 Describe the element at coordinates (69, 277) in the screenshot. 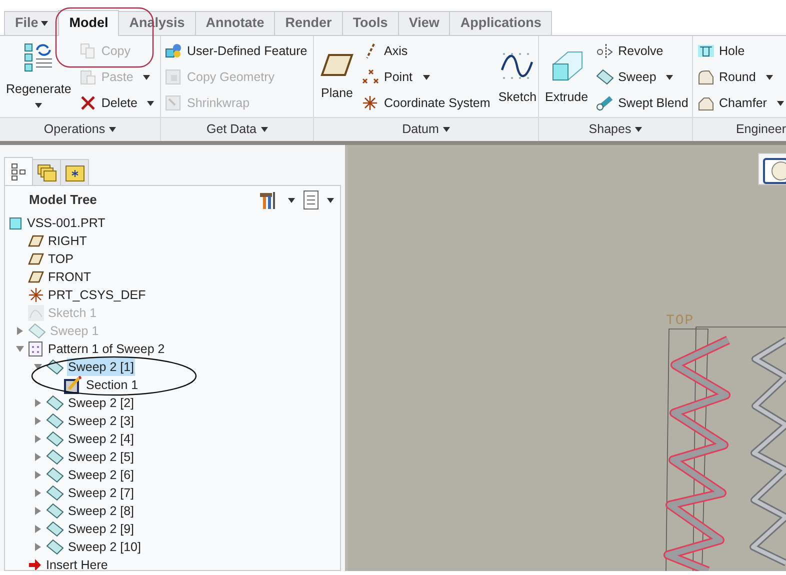

I see `tree-item: FRONT` at that location.